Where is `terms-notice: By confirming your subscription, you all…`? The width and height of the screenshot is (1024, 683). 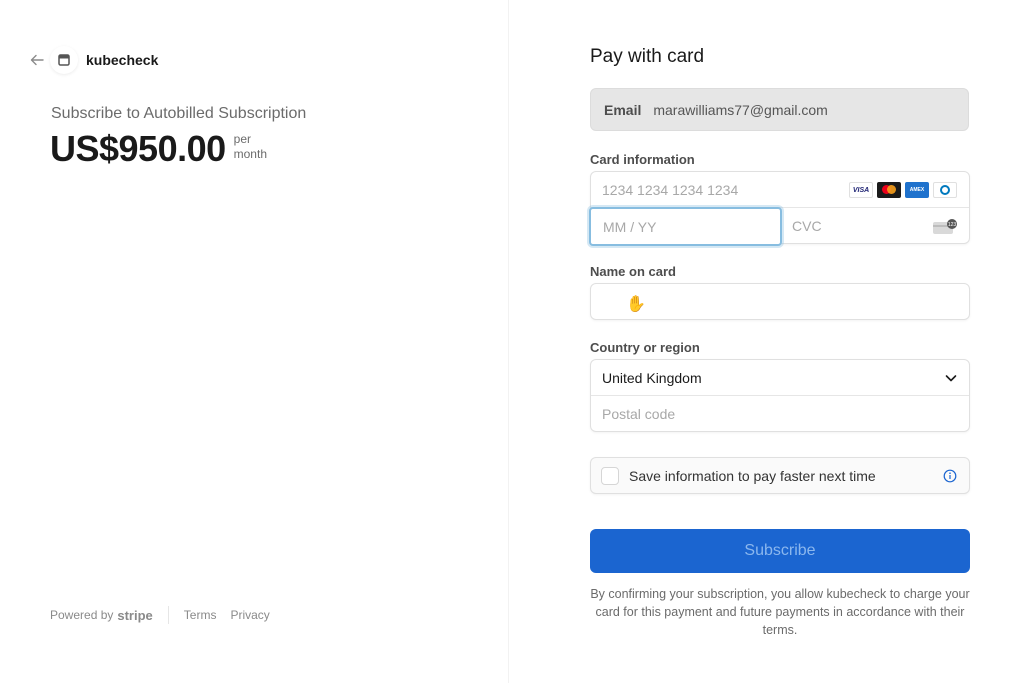 terms-notice: By confirming your subscription, you all… is located at coordinates (780, 612).